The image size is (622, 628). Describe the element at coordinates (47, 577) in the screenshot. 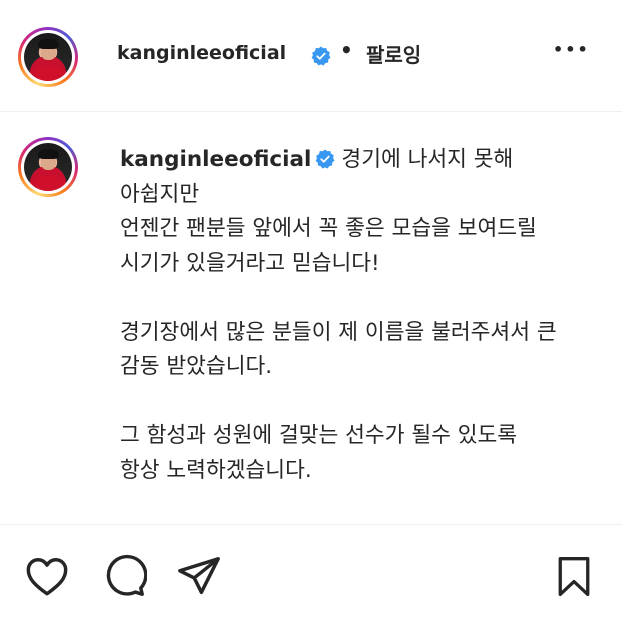

I see `heart-icon` at that location.